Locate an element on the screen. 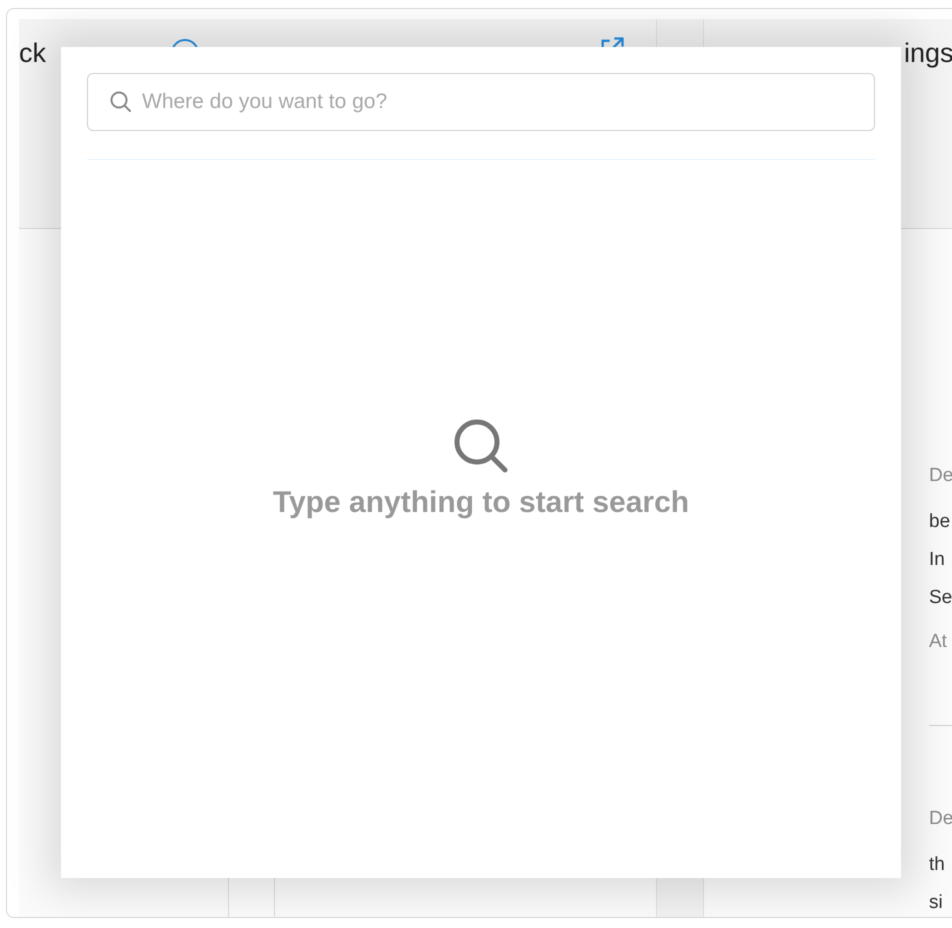 The width and height of the screenshot is (952, 928). body-text: be is located at coordinates (940, 522).